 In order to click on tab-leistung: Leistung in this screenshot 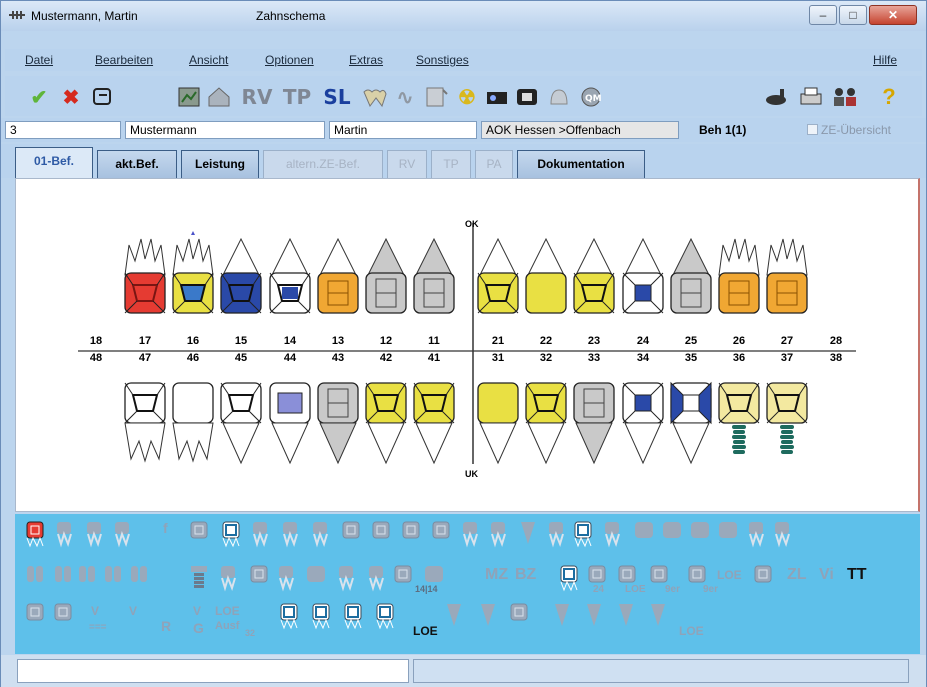, I will do `click(220, 164)`.